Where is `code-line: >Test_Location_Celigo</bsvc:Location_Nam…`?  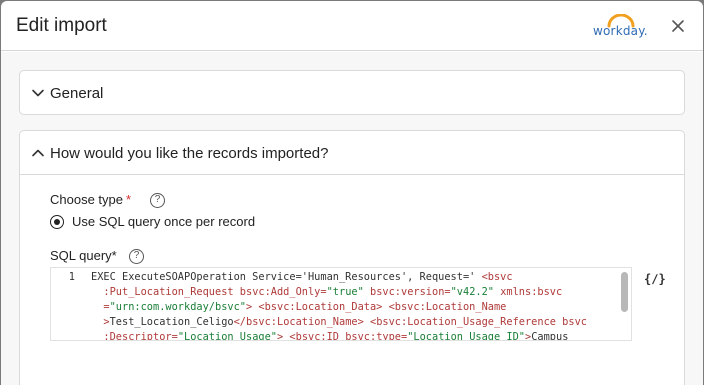
code-line: >Test_Location_Celigo</bsvc:Location_Nam… is located at coordinates (345, 322).